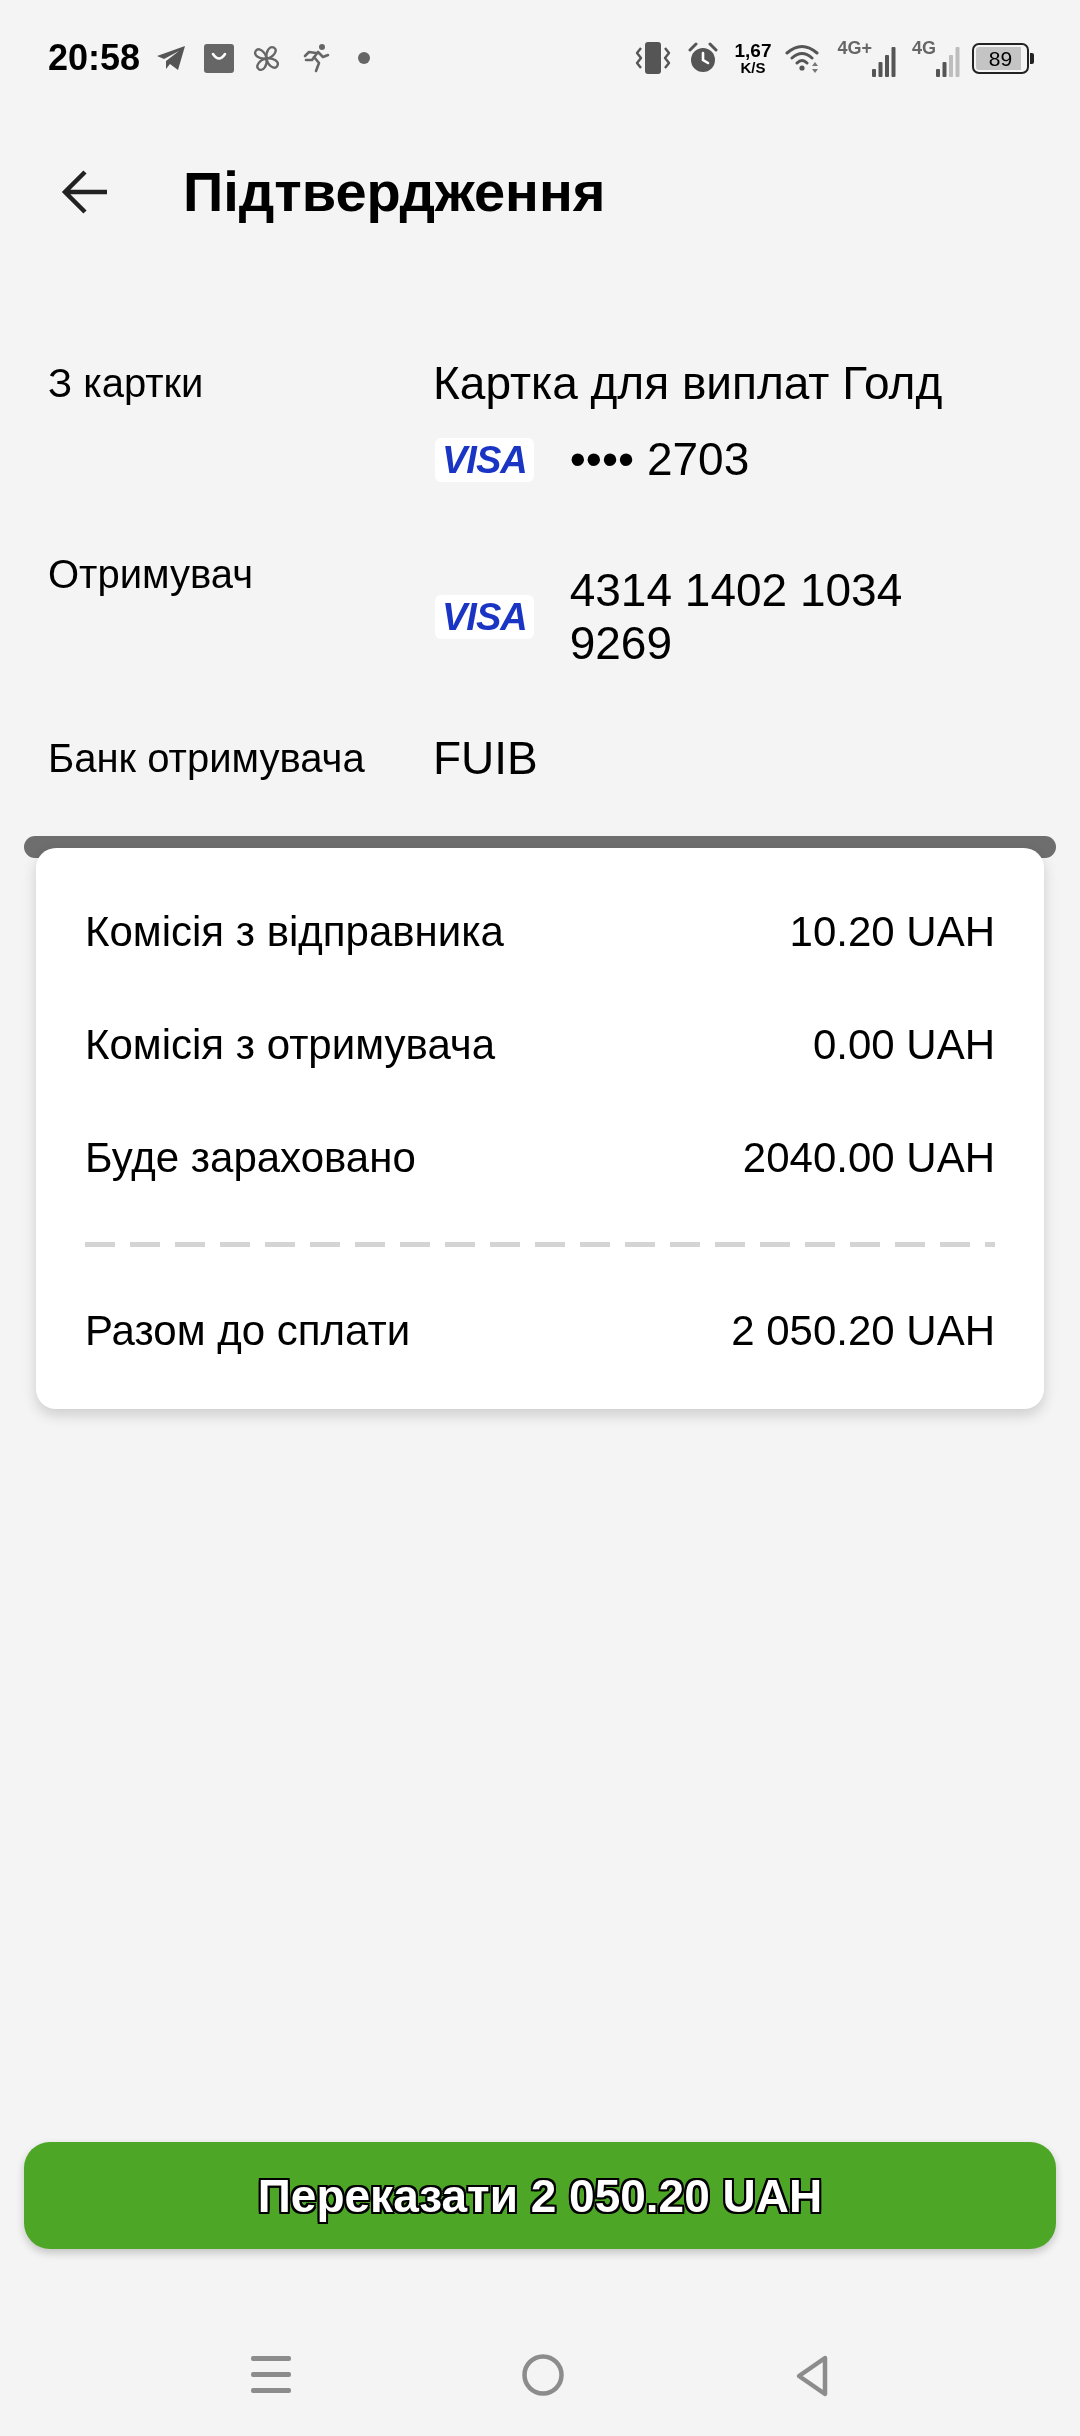 This screenshot has height=2436, width=1080. I want to click on network-type-label: 4G+, so click(854, 48).